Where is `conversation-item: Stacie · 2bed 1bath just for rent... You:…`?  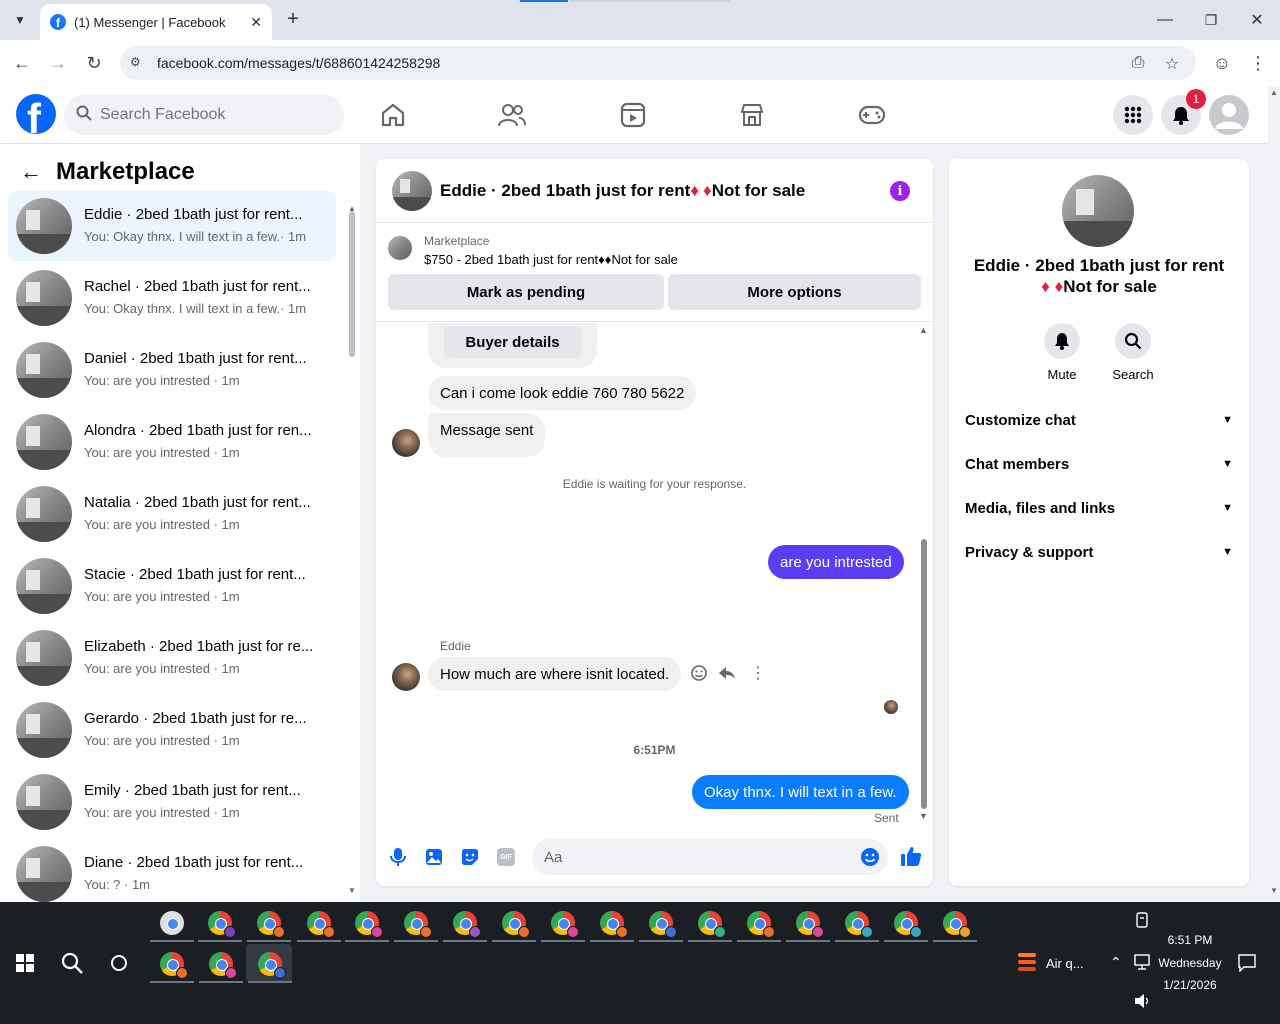 conversation-item: Stacie · 2bed 1bath just for rent... You:… is located at coordinates (172, 586).